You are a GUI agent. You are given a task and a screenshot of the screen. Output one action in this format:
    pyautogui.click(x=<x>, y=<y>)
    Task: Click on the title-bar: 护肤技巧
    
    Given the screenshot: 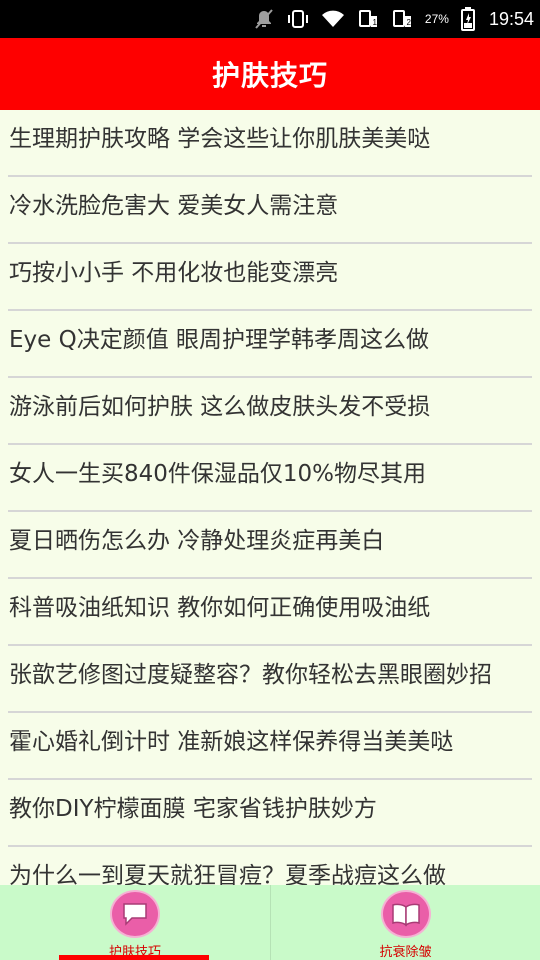 What is the action you would take?
    pyautogui.click(x=270, y=74)
    